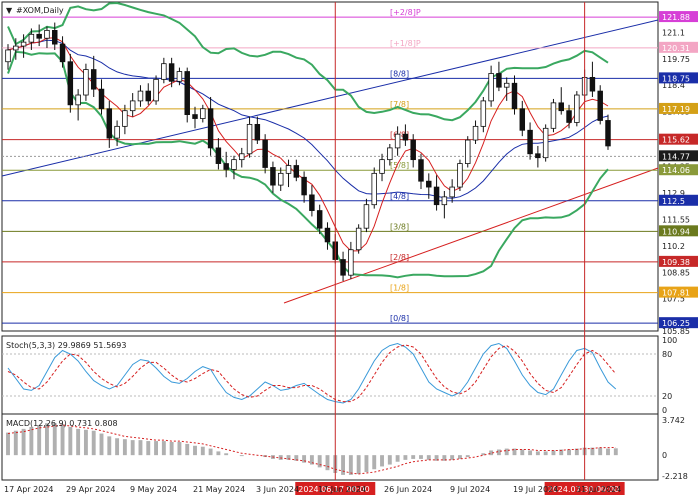 The width and height of the screenshot is (700, 500). I want to click on murrey-level-label: [+2/8]P, so click(405, 12).